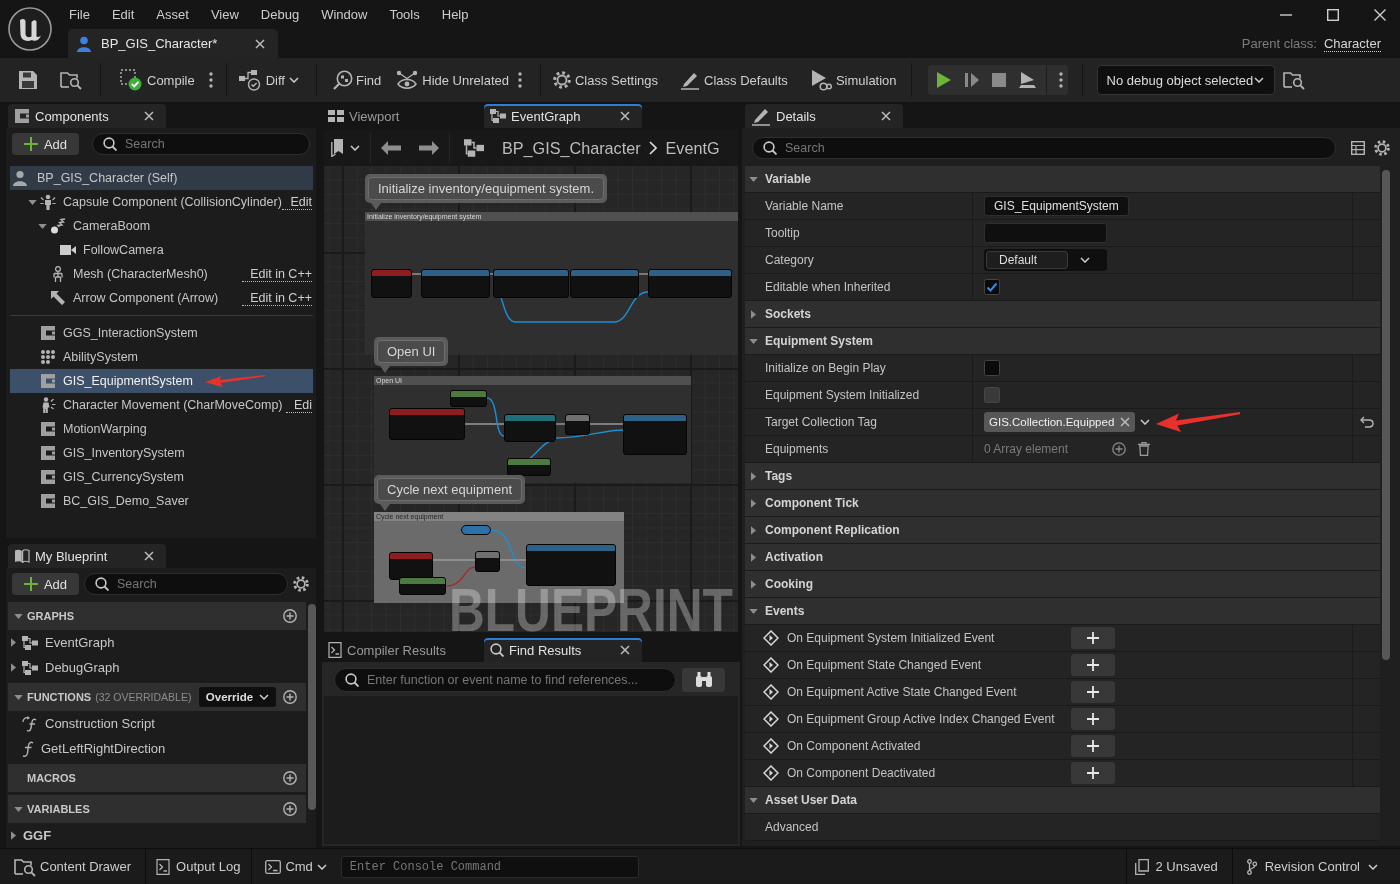  Describe the element at coordinates (301, 584) in the screenshot. I see `settings-icon` at that location.